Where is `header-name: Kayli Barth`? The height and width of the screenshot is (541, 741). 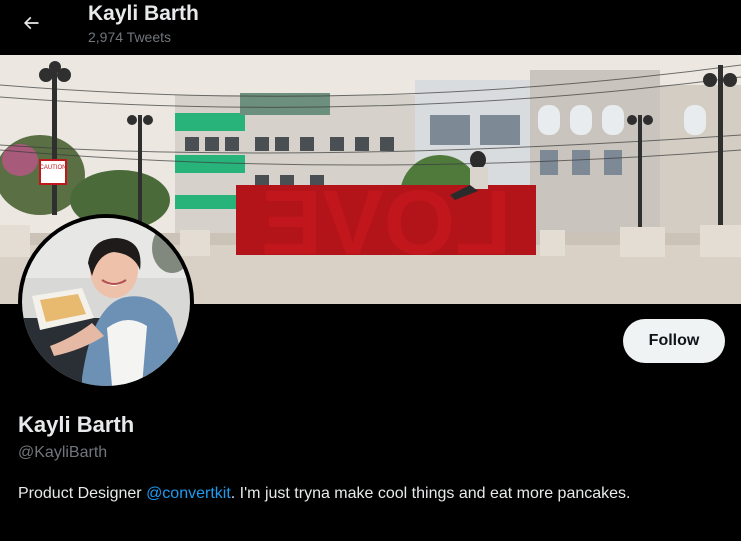
header-name: Kayli Barth is located at coordinates (143, 13).